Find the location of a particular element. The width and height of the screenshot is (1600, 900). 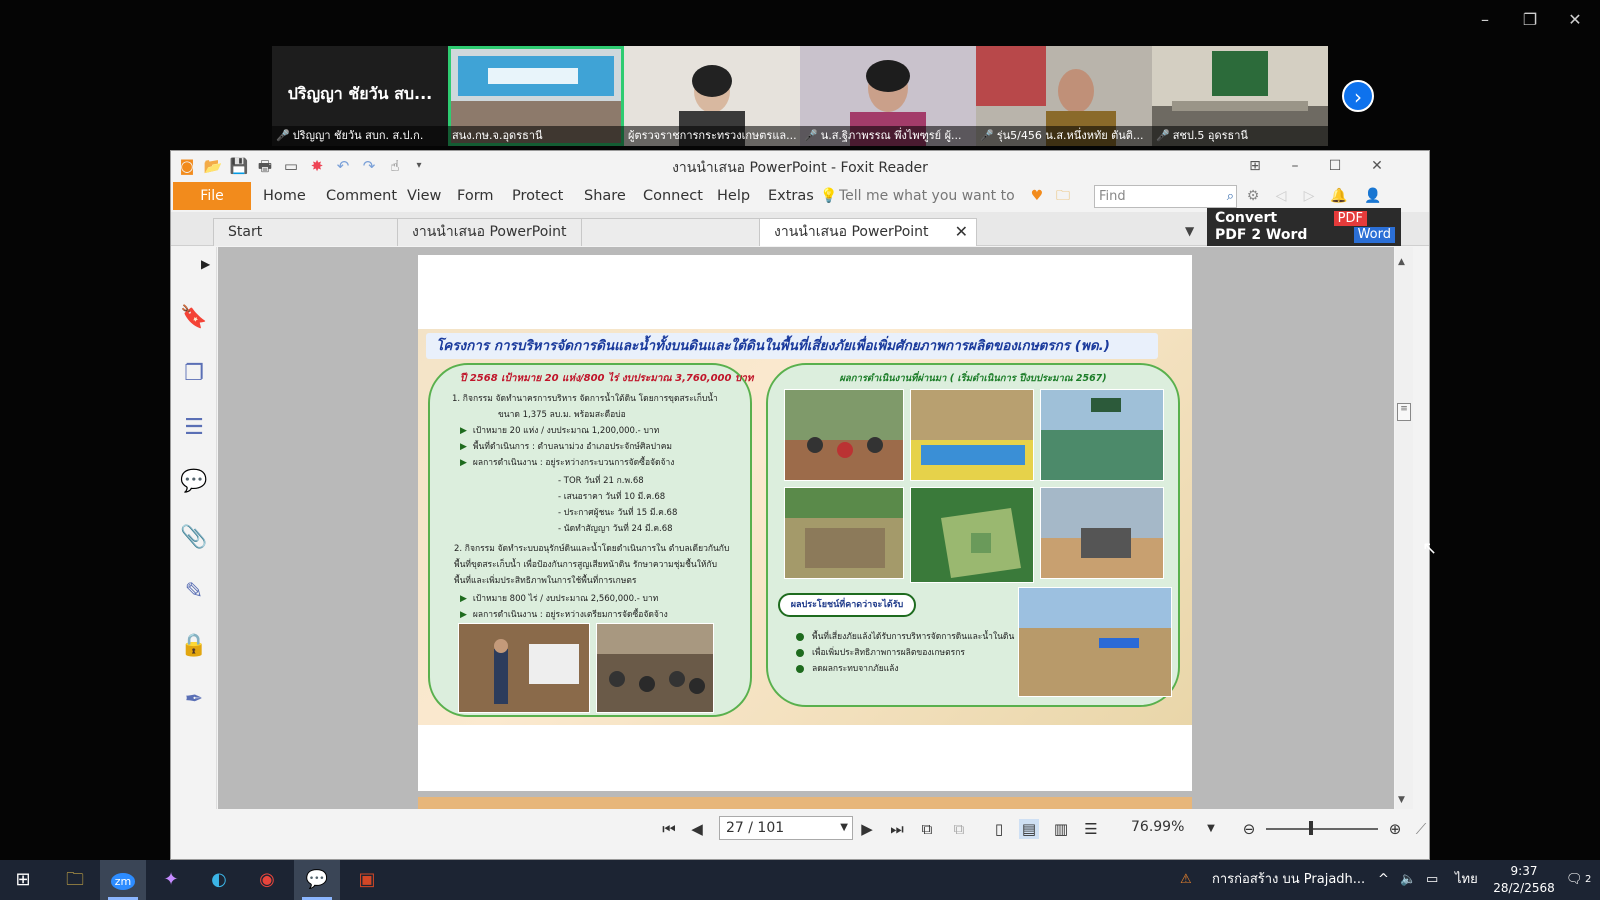

tab-document-active: งานนำเสนอ PowerPoint ✕ is located at coordinates (868, 232).